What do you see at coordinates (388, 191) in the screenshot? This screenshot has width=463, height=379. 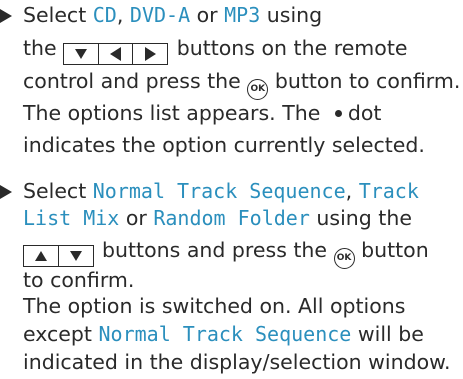 I see `option-track-list-mix-part-1: Track` at bounding box center [388, 191].